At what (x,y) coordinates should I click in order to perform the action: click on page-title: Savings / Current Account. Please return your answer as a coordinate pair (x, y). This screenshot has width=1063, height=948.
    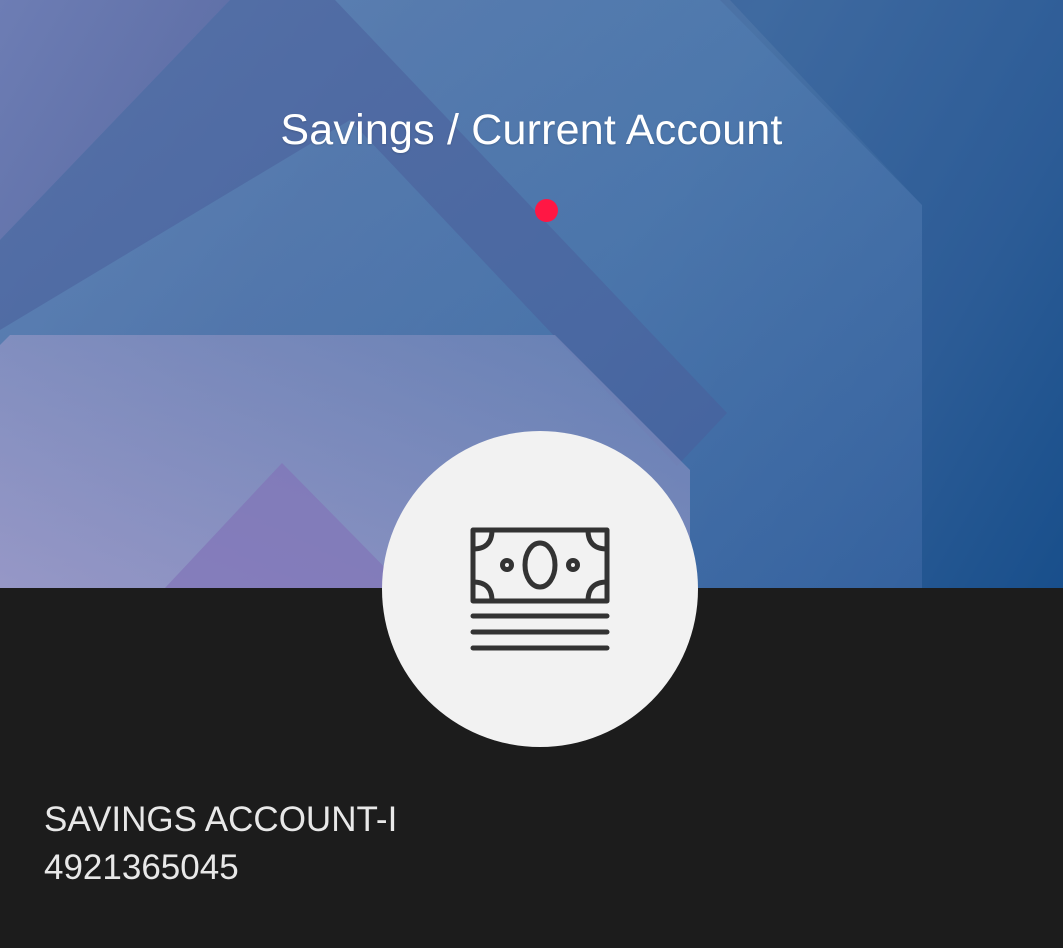
    Looking at the image, I should click on (531, 130).